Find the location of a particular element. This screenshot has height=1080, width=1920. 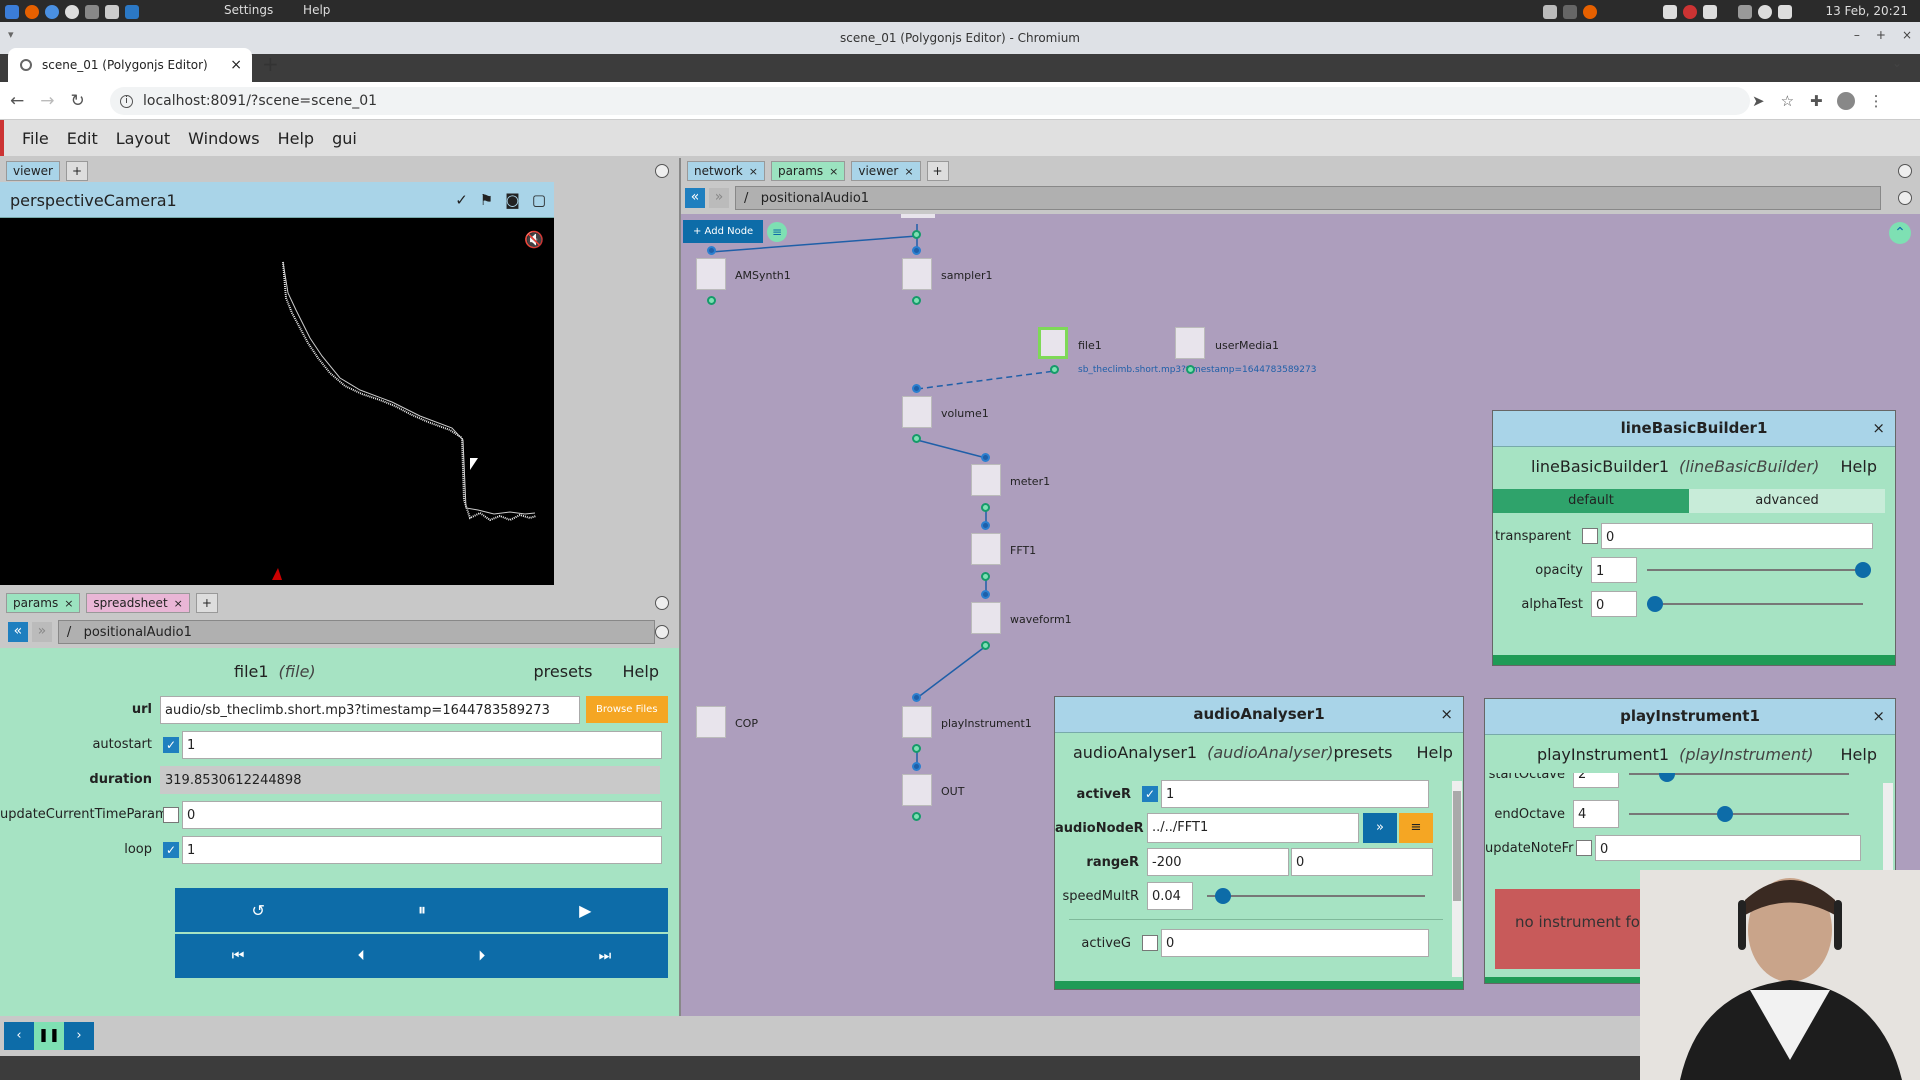

tab-viewer-2: viewer × is located at coordinates (886, 171).